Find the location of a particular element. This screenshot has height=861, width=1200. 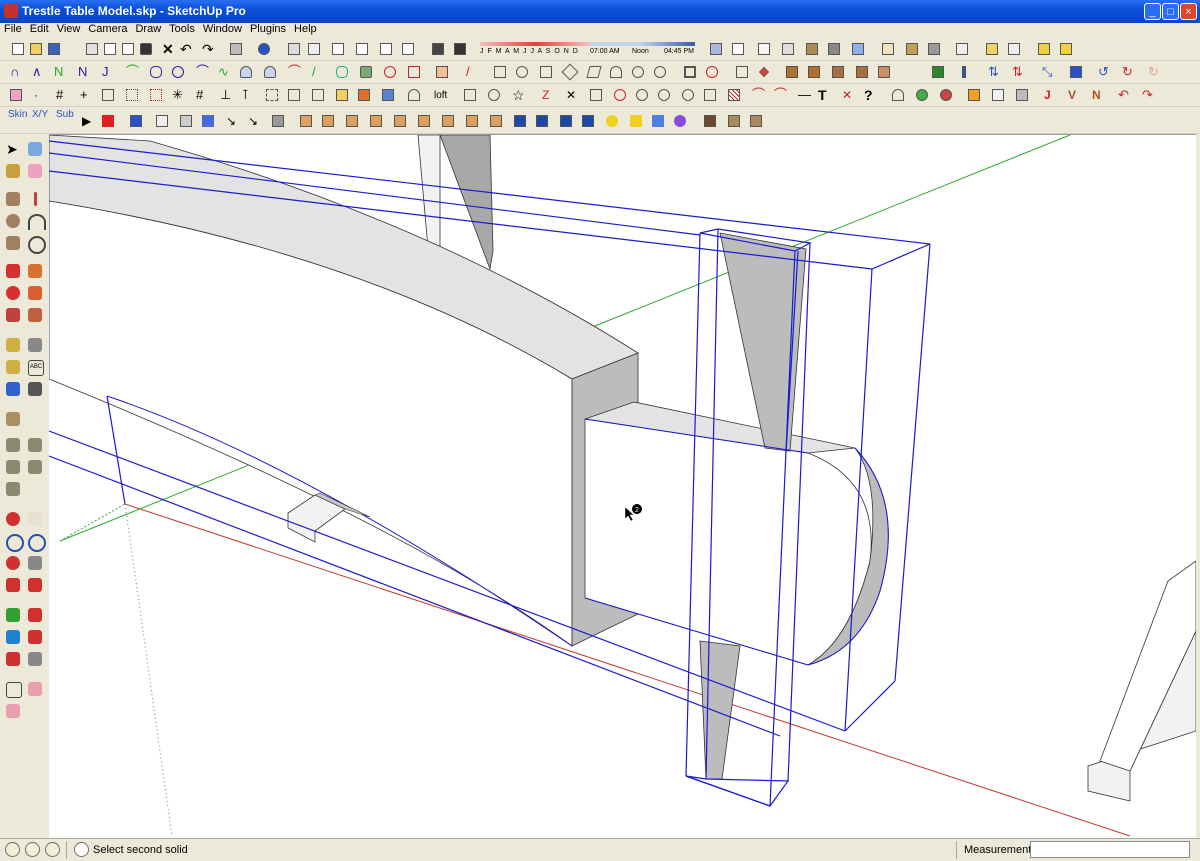

intersect-icon is located at coordinates (13, 467).